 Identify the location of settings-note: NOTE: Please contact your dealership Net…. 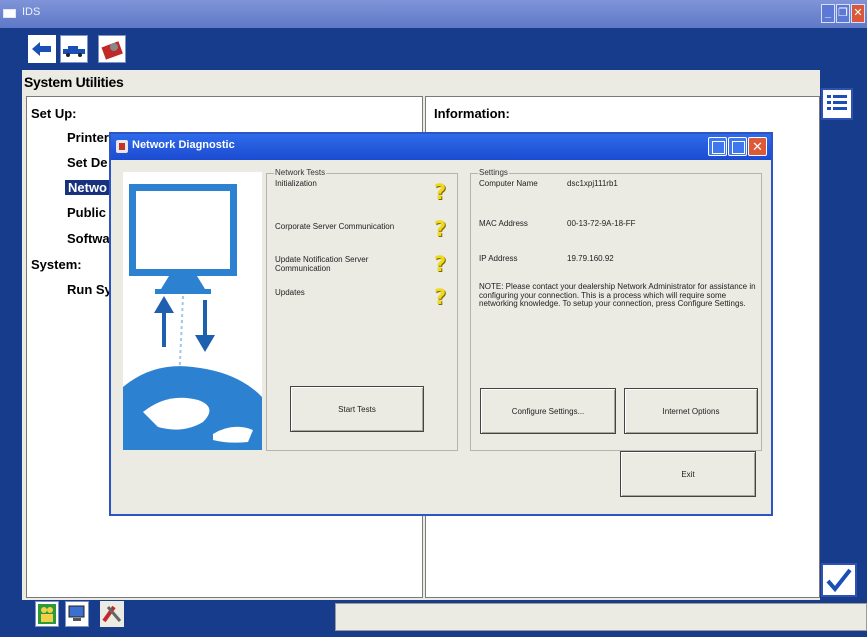
(617, 295).